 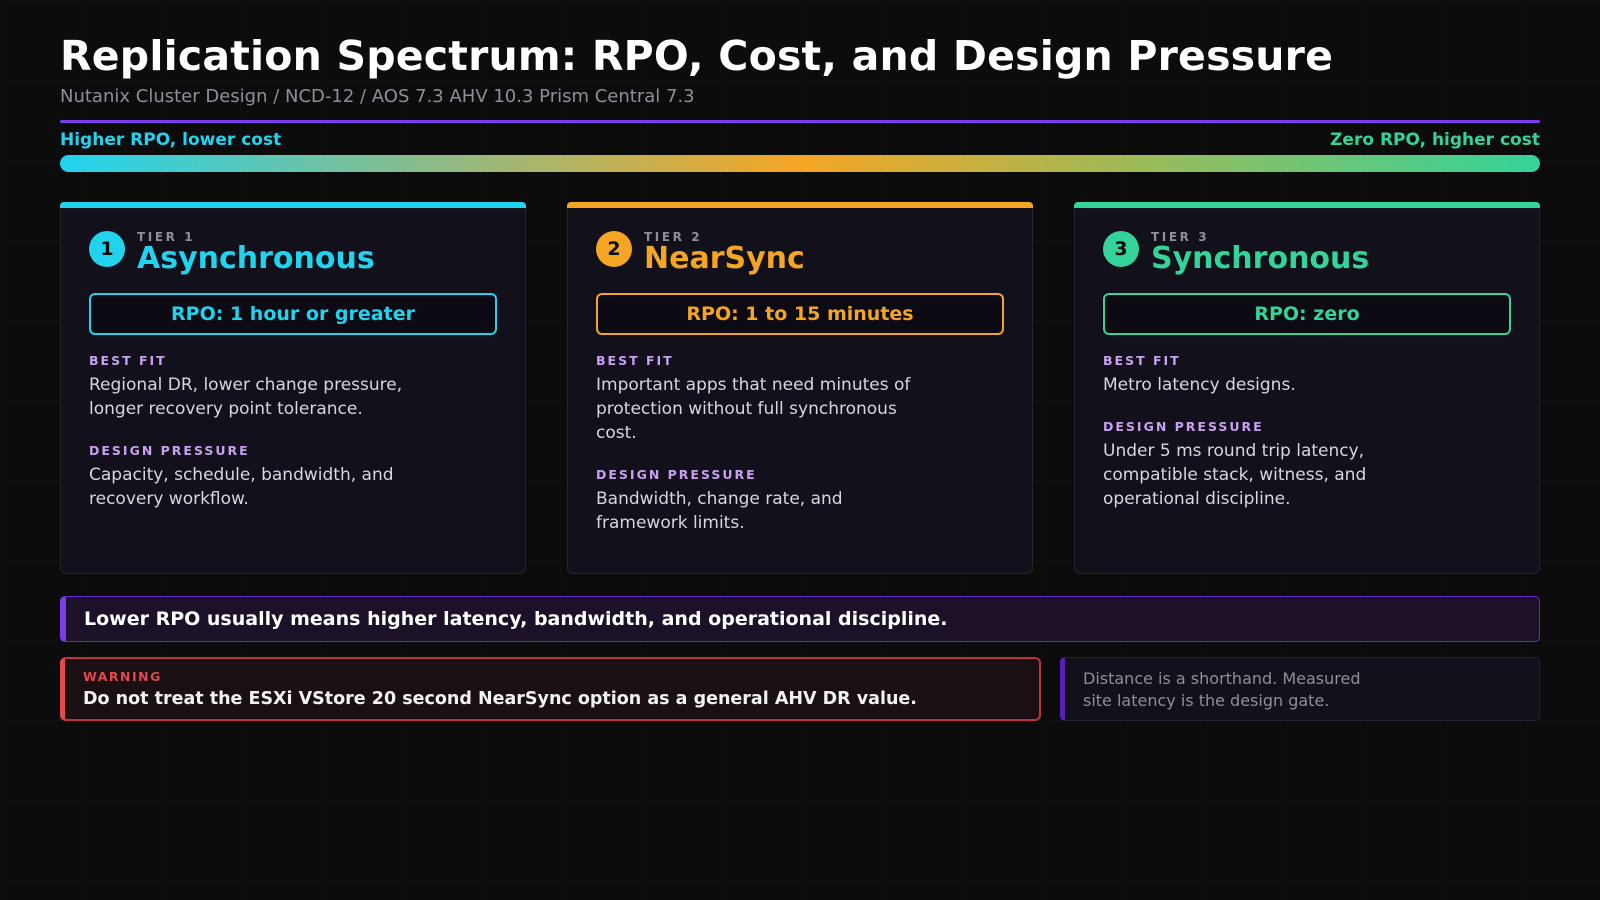 What do you see at coordinates (256, 258) in the screenshot?
I see `tier-name: Asynchronous` at bounding box center [256, 258].